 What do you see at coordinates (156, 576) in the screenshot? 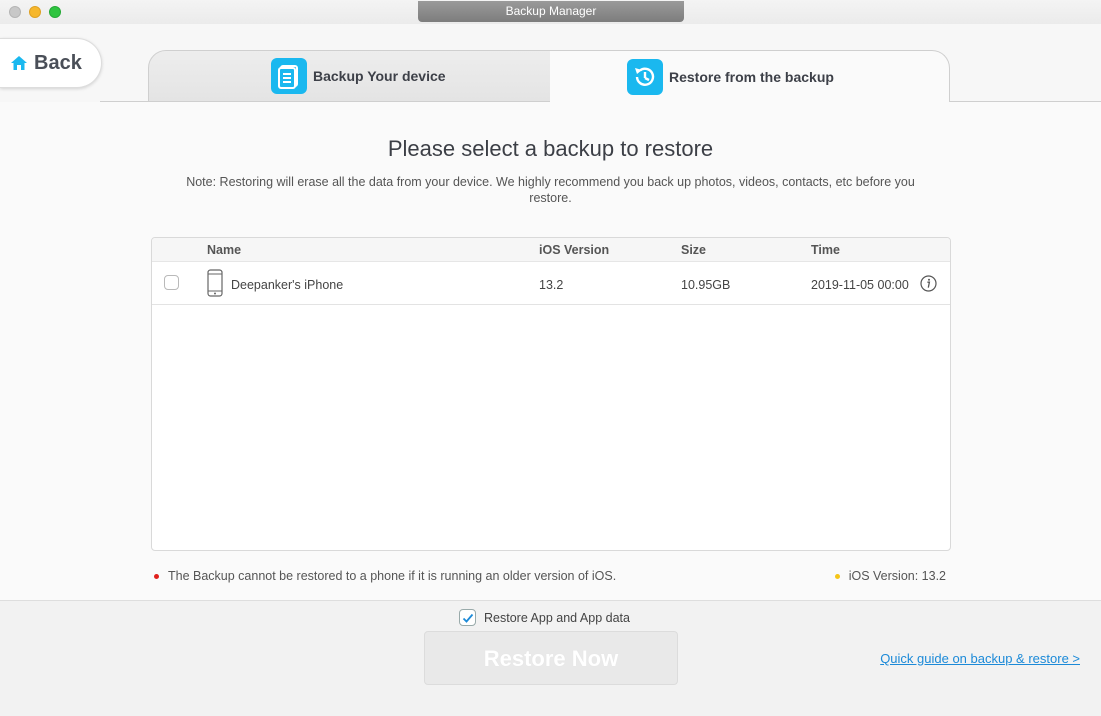
I see `warning-dot` at bounding box center [156, 576].